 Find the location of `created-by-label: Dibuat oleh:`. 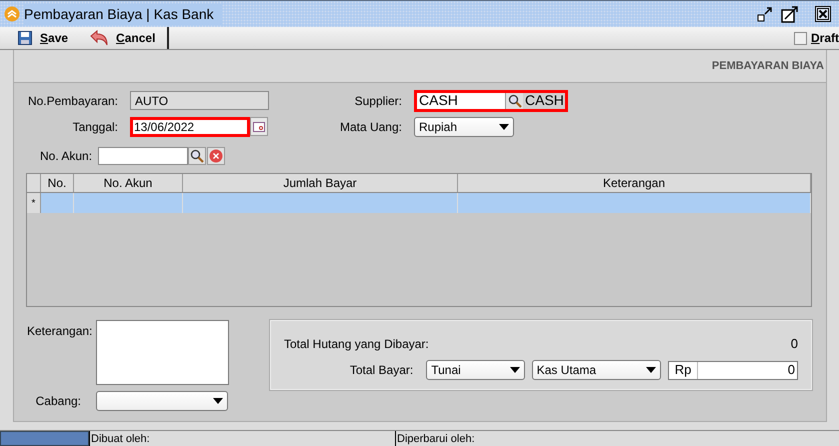

created-by-label: Dibuat oleh: is located at coordinates (242, 438).